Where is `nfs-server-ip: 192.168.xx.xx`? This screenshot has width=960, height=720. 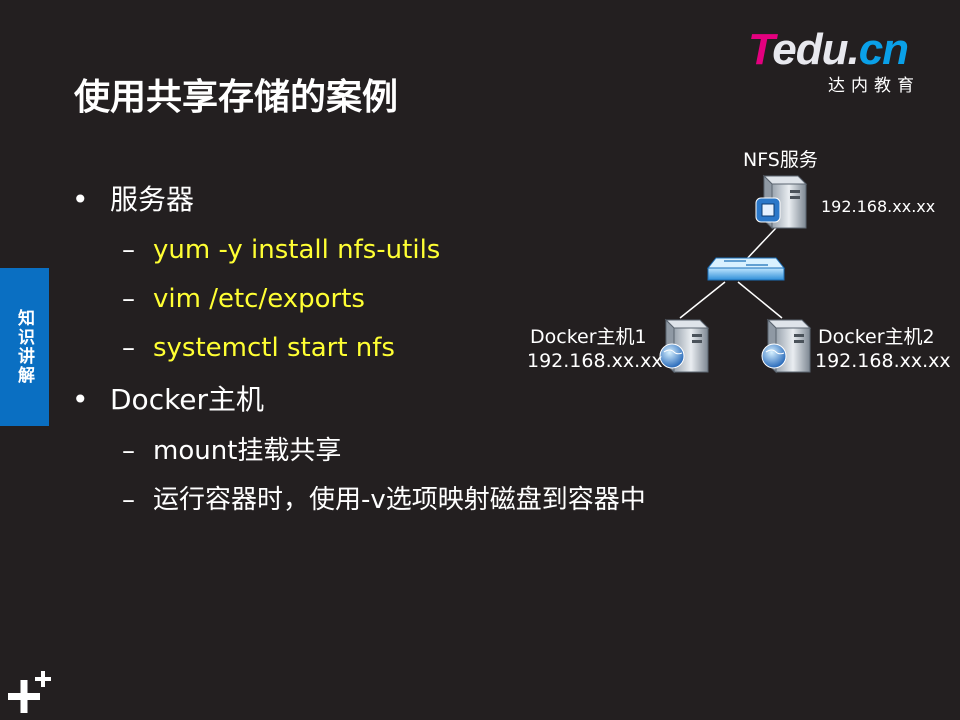
nfs-server-ip: 192.168.xx.xx is located at coordinates (878, 206).